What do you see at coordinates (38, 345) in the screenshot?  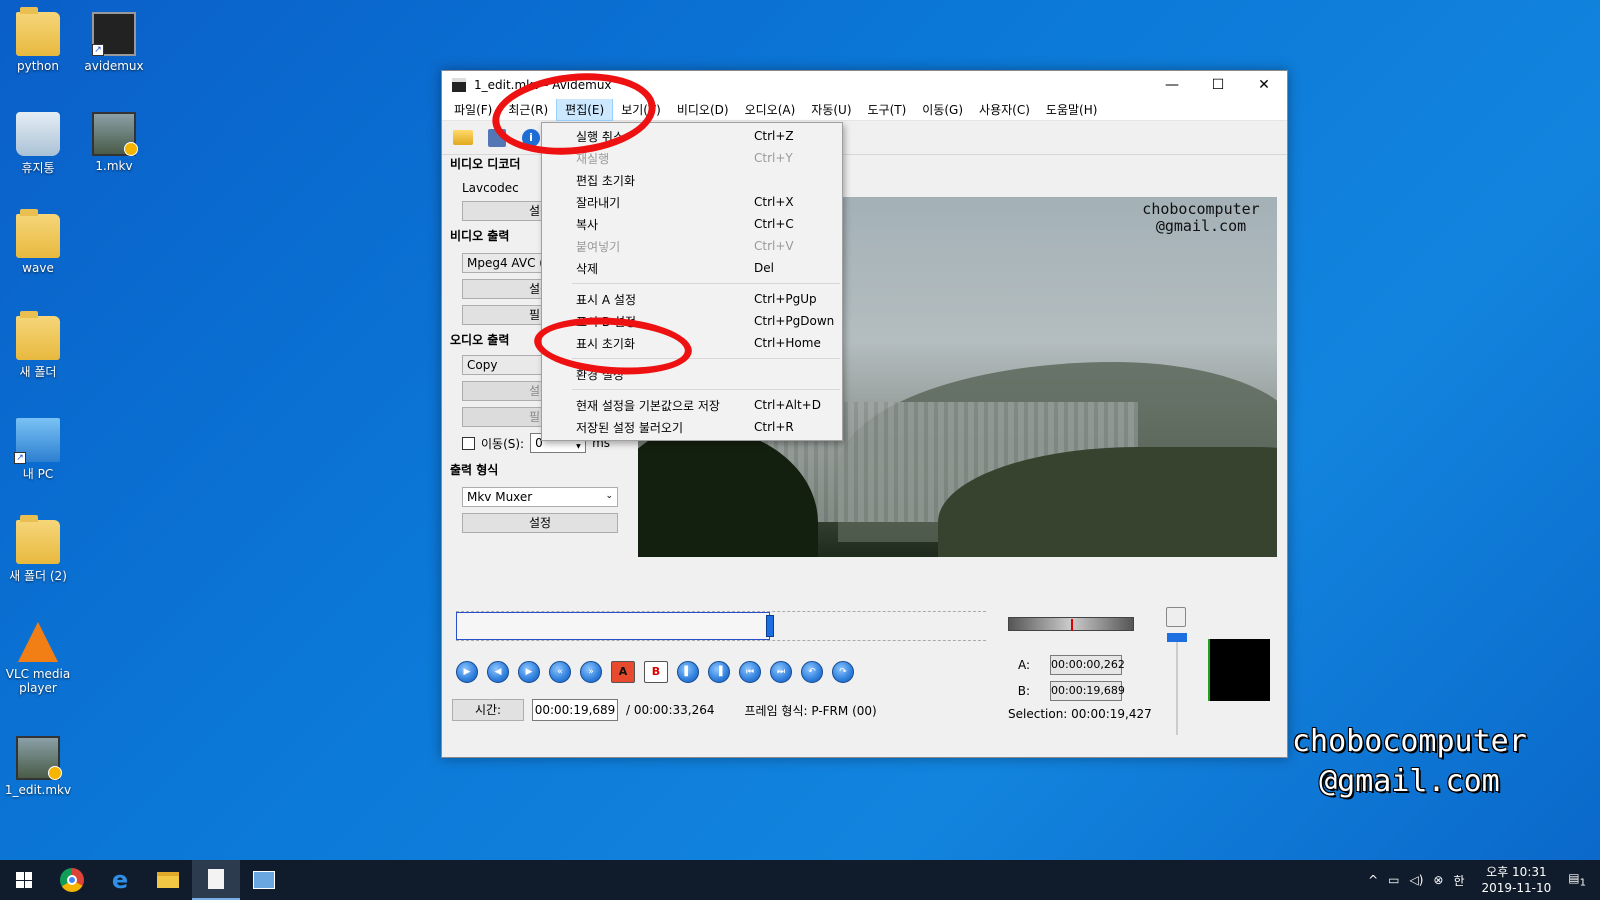 I see `desktop-icon-new-folder: 새 폴더` at bounding box center [38, 345].